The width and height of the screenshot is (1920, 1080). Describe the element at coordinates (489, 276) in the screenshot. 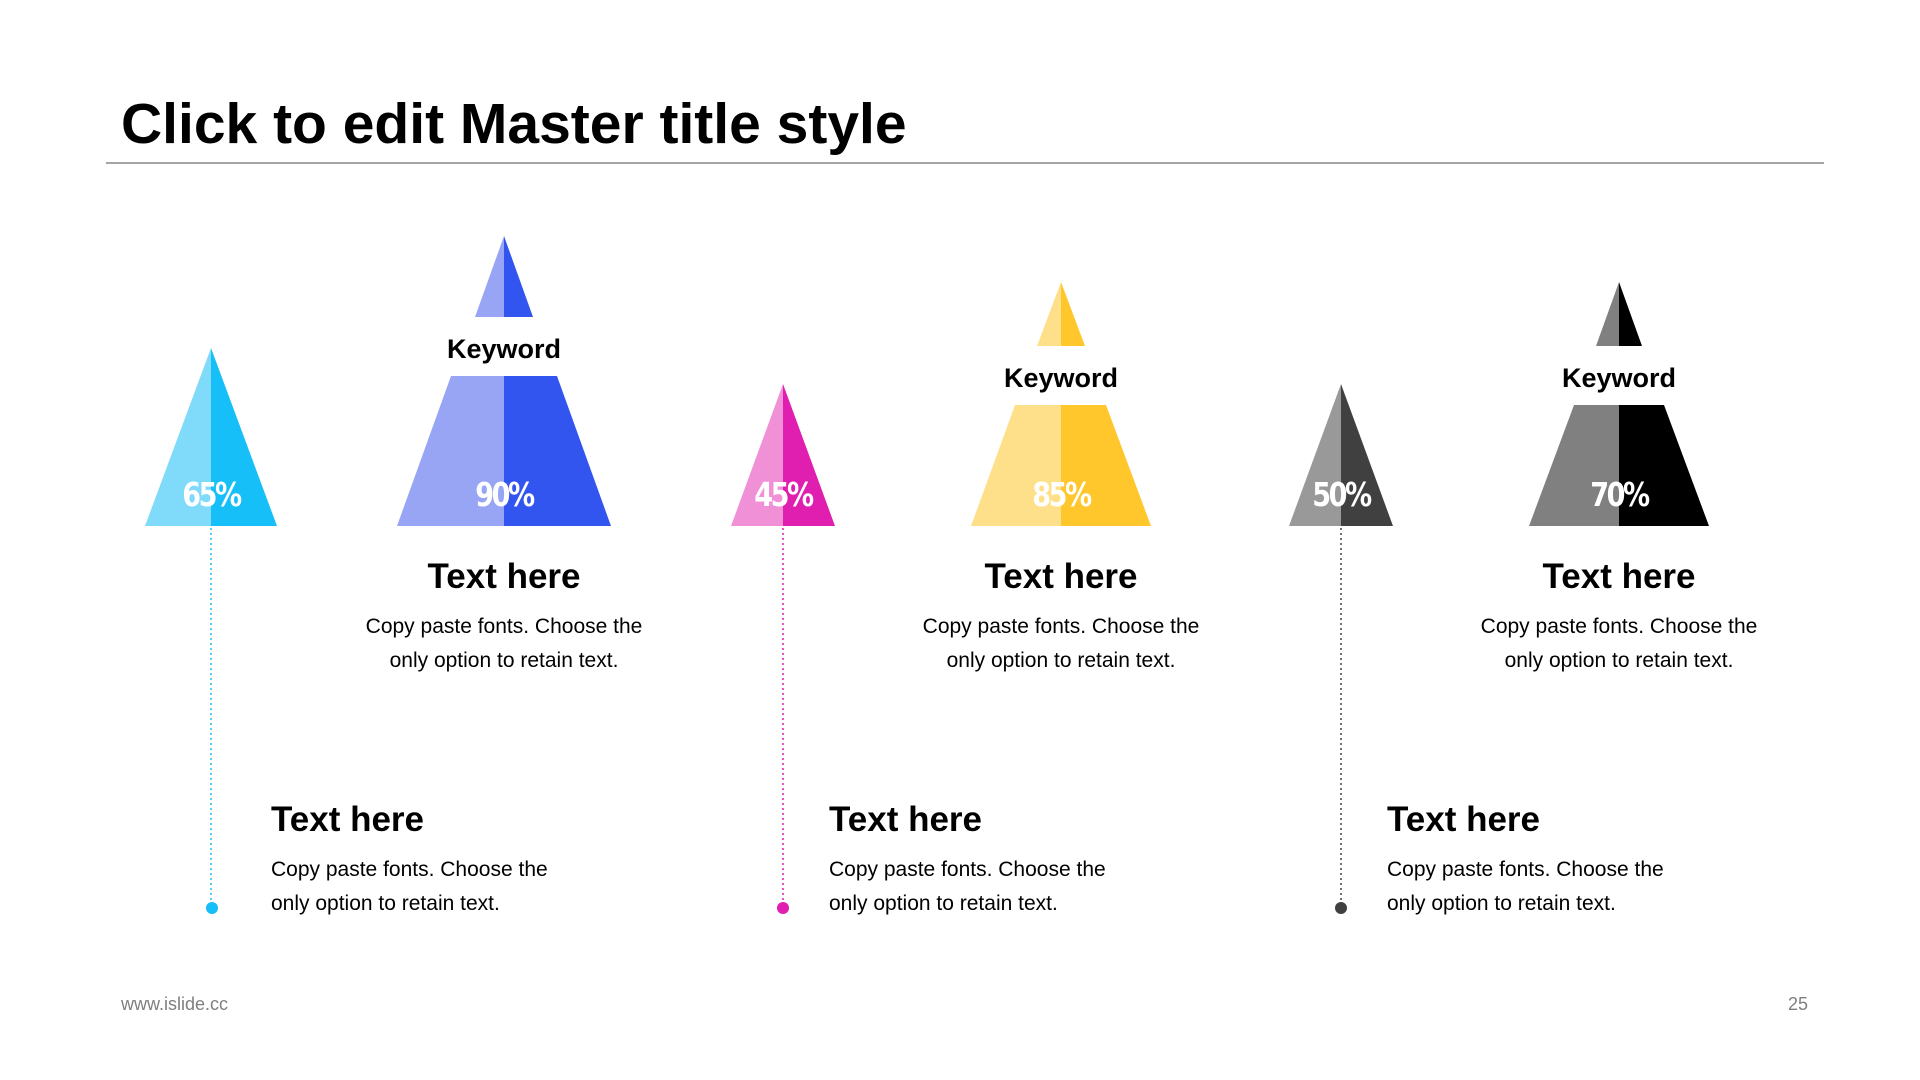

I see `pyramid-90-top-left` at that location.